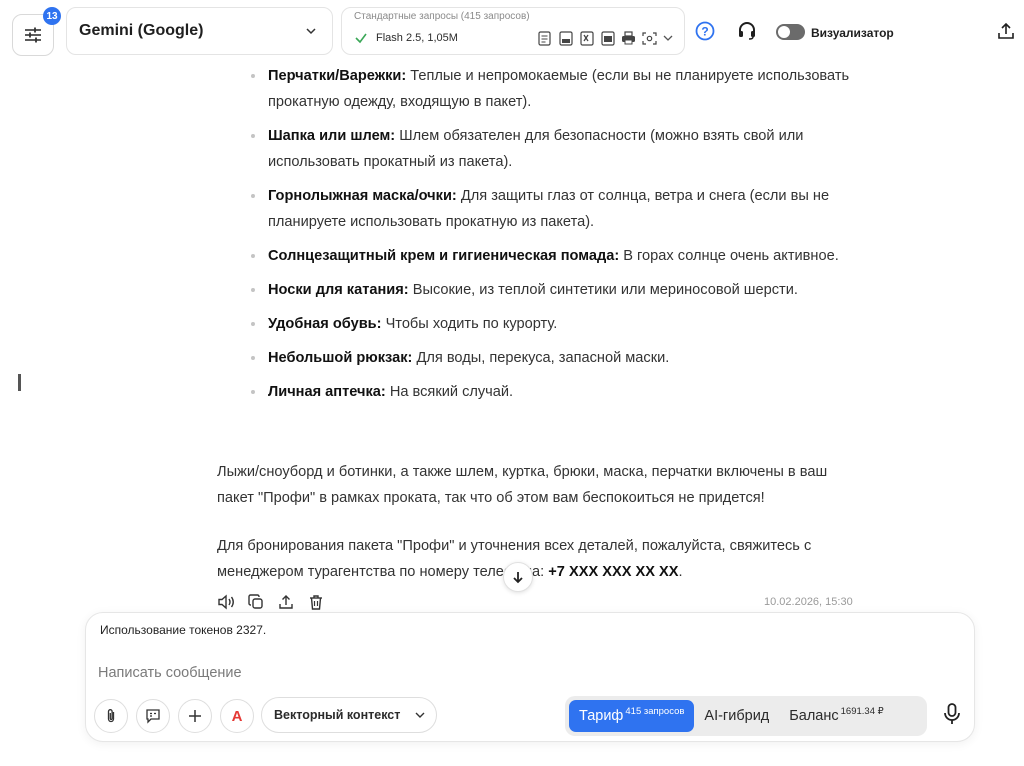  What do you see at coordinates (183, 630) in the screenshot?
I see `token-usage: Использование токенов 2327.` at bounding box center [183, 630].